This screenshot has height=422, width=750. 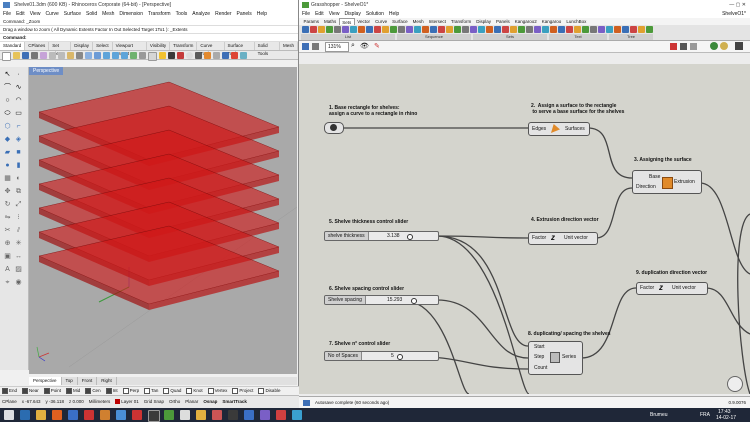 What do you see at coordinates (52, 55) in the screenshot?
I see `cut-icon` at bounding box center [52, 55].